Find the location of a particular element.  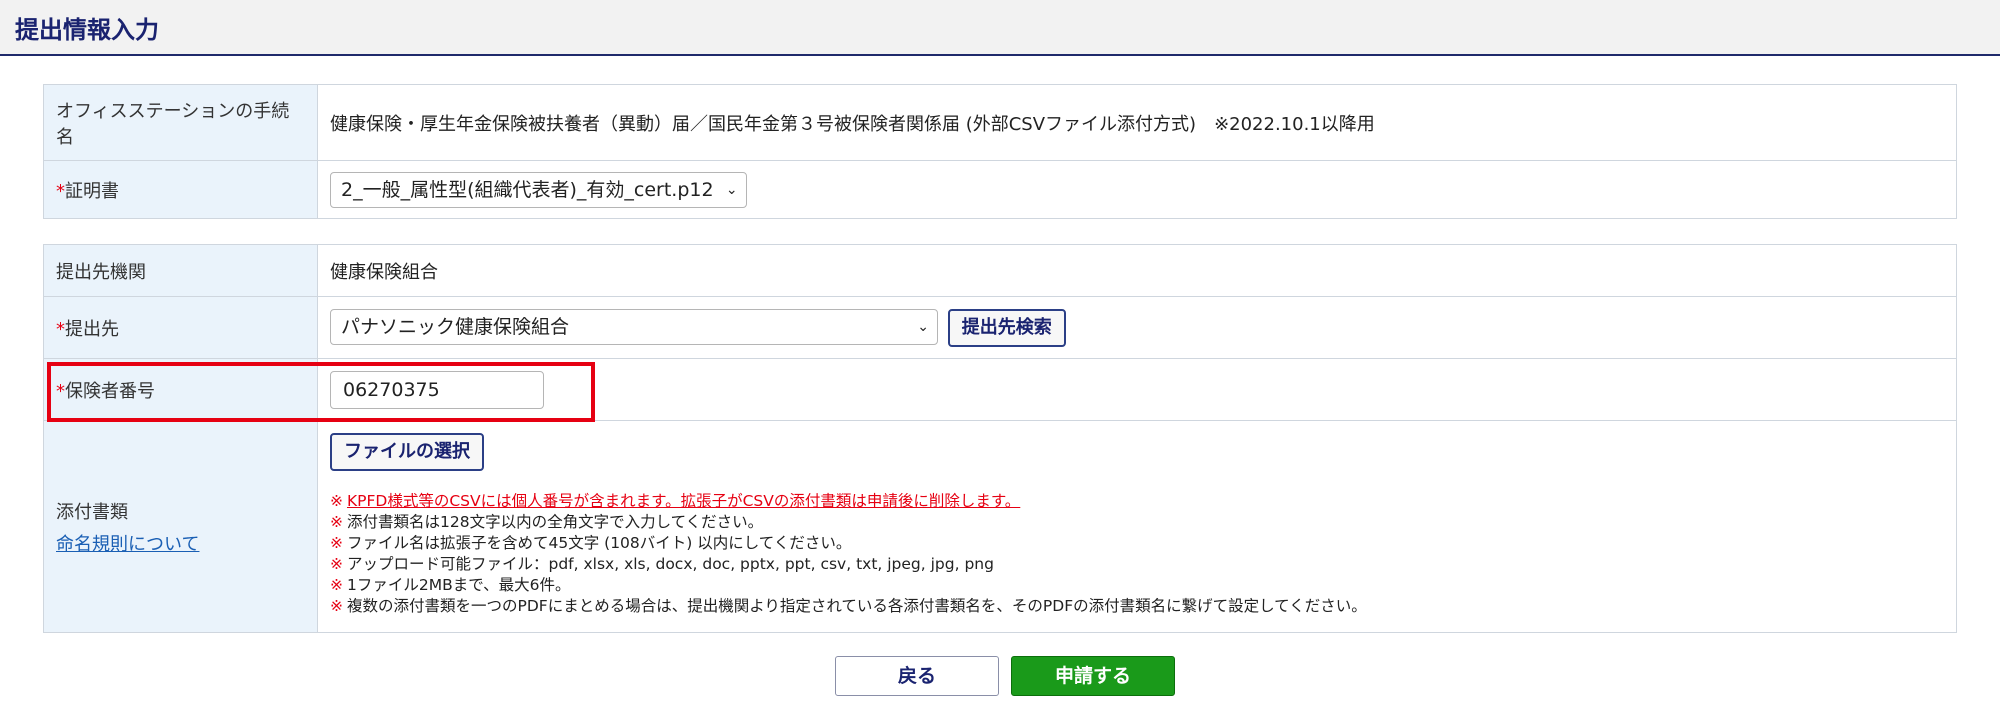

organization-row: 提出先機関 健康保険組合 is located at coordinates (1000, 270).